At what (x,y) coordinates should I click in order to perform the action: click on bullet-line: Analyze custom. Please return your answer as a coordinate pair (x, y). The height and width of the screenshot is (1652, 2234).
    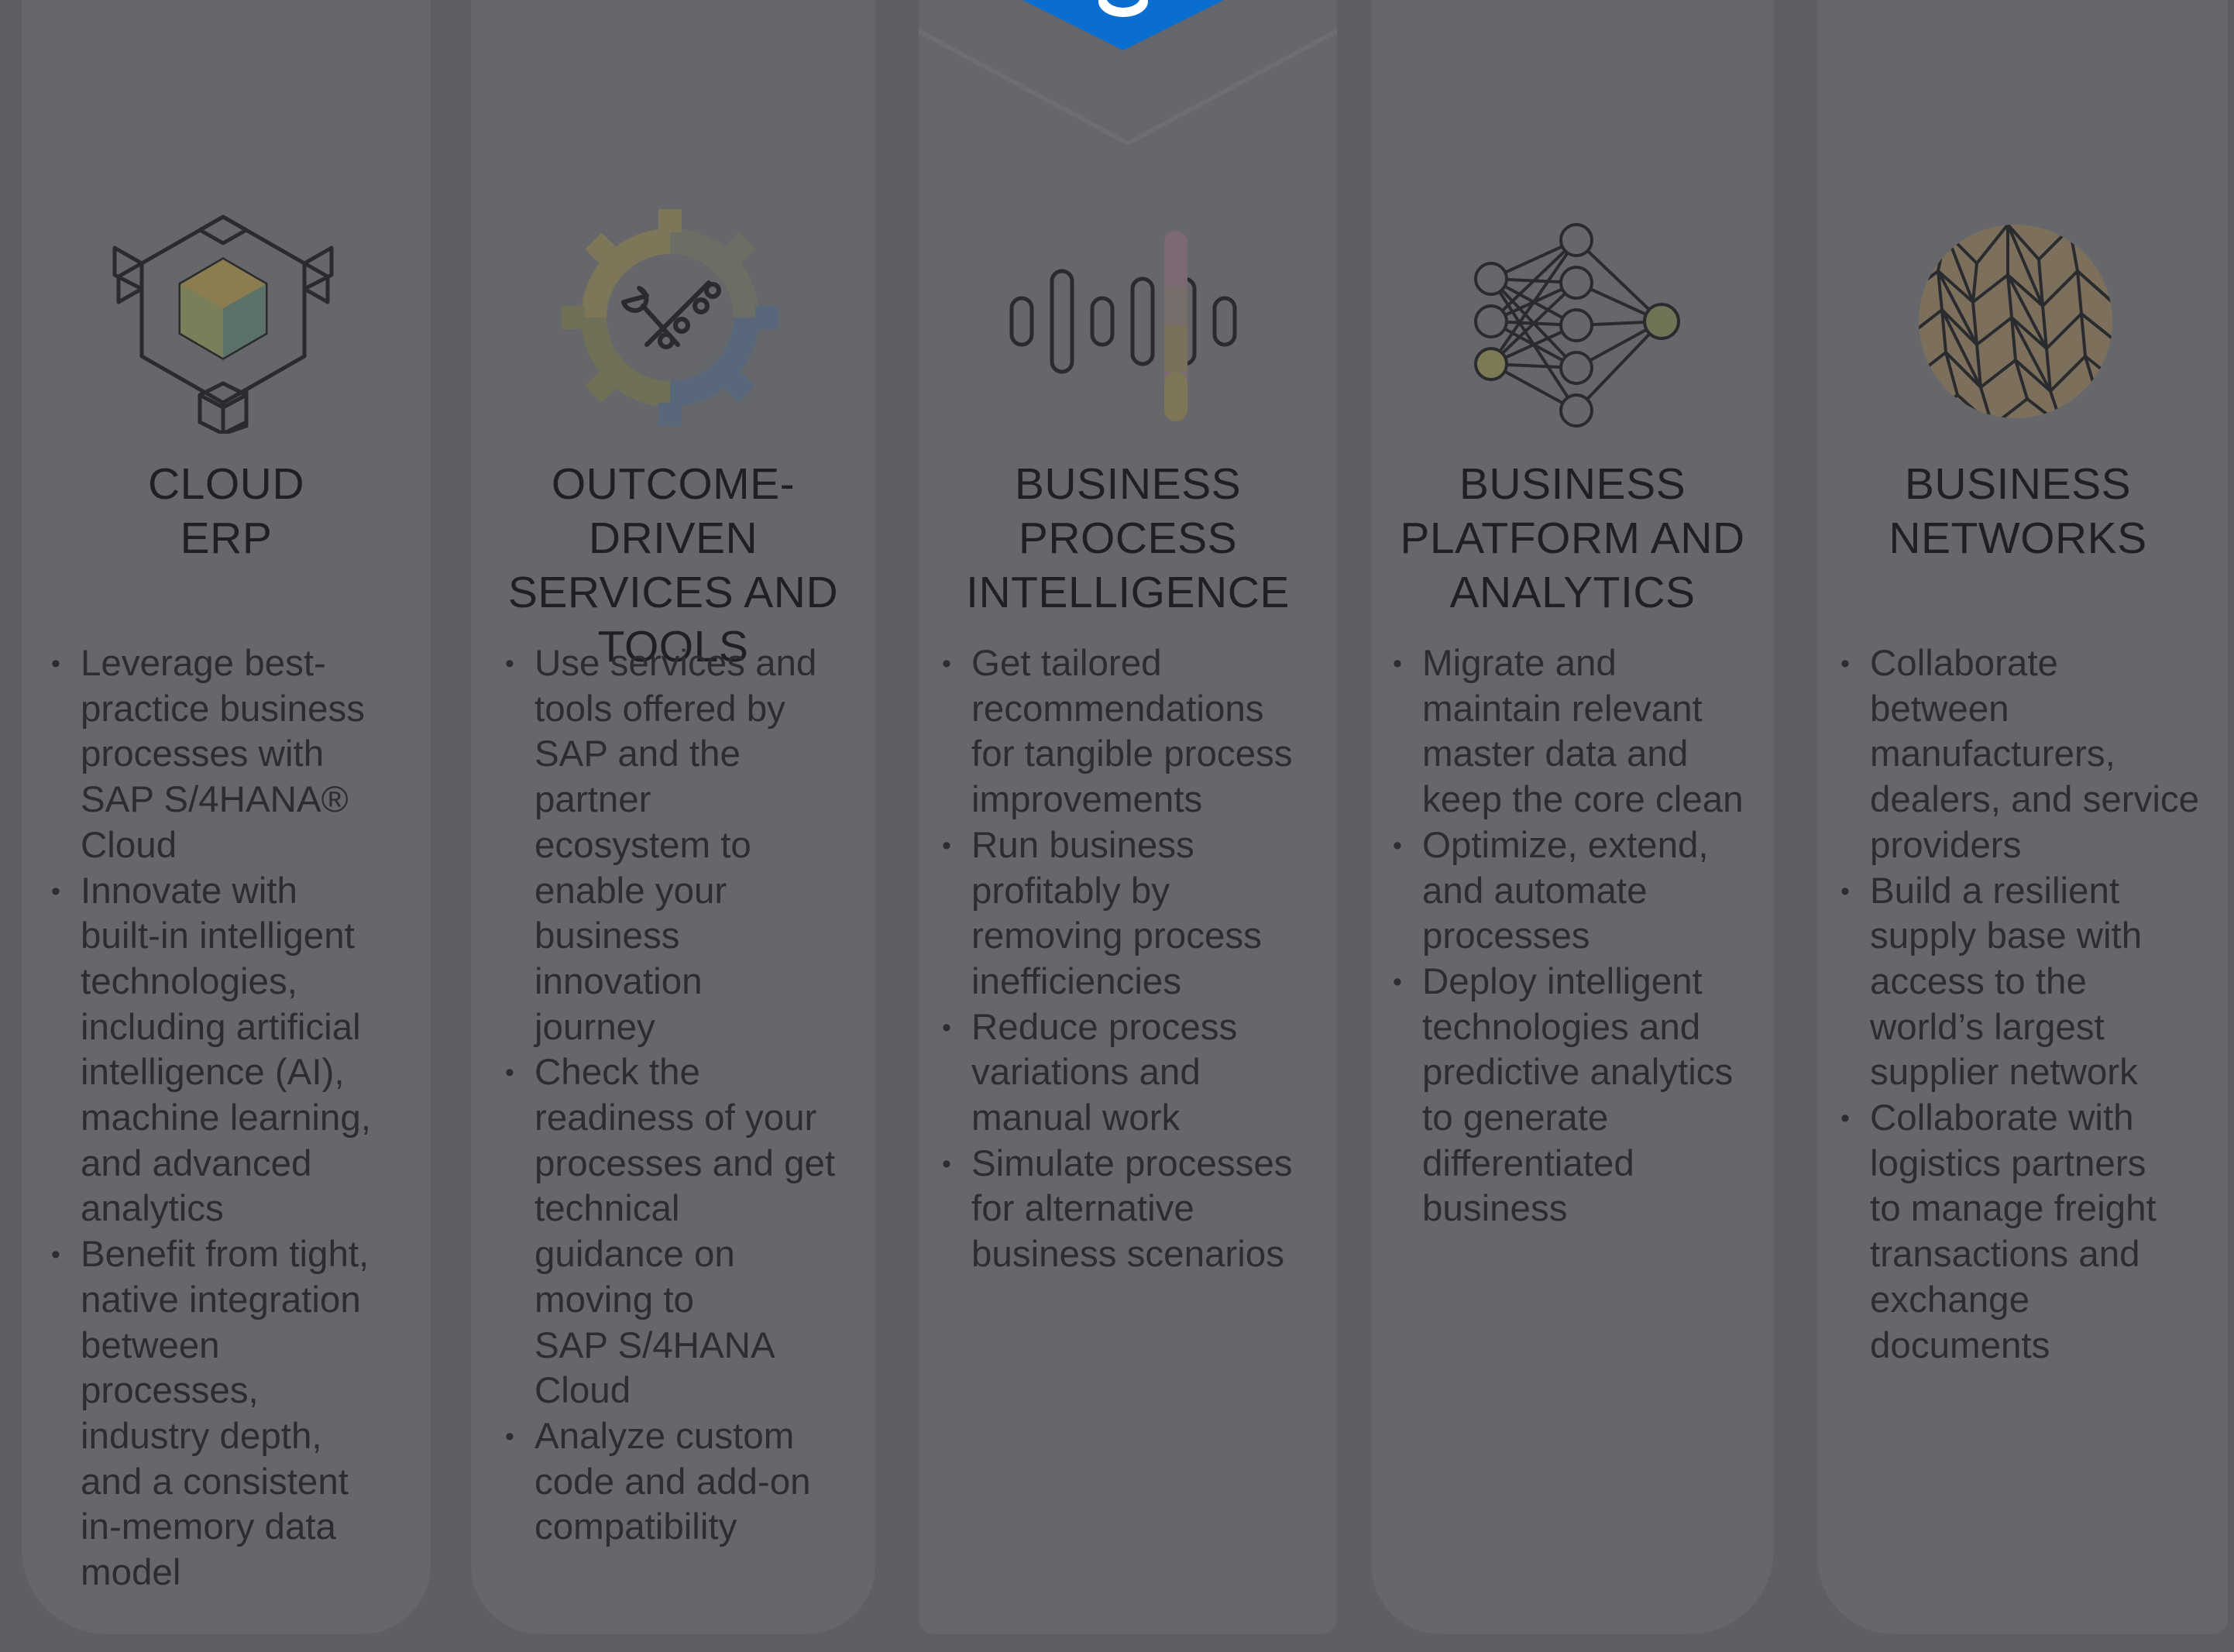
    Looking at the image, I should click on (664, 1436).